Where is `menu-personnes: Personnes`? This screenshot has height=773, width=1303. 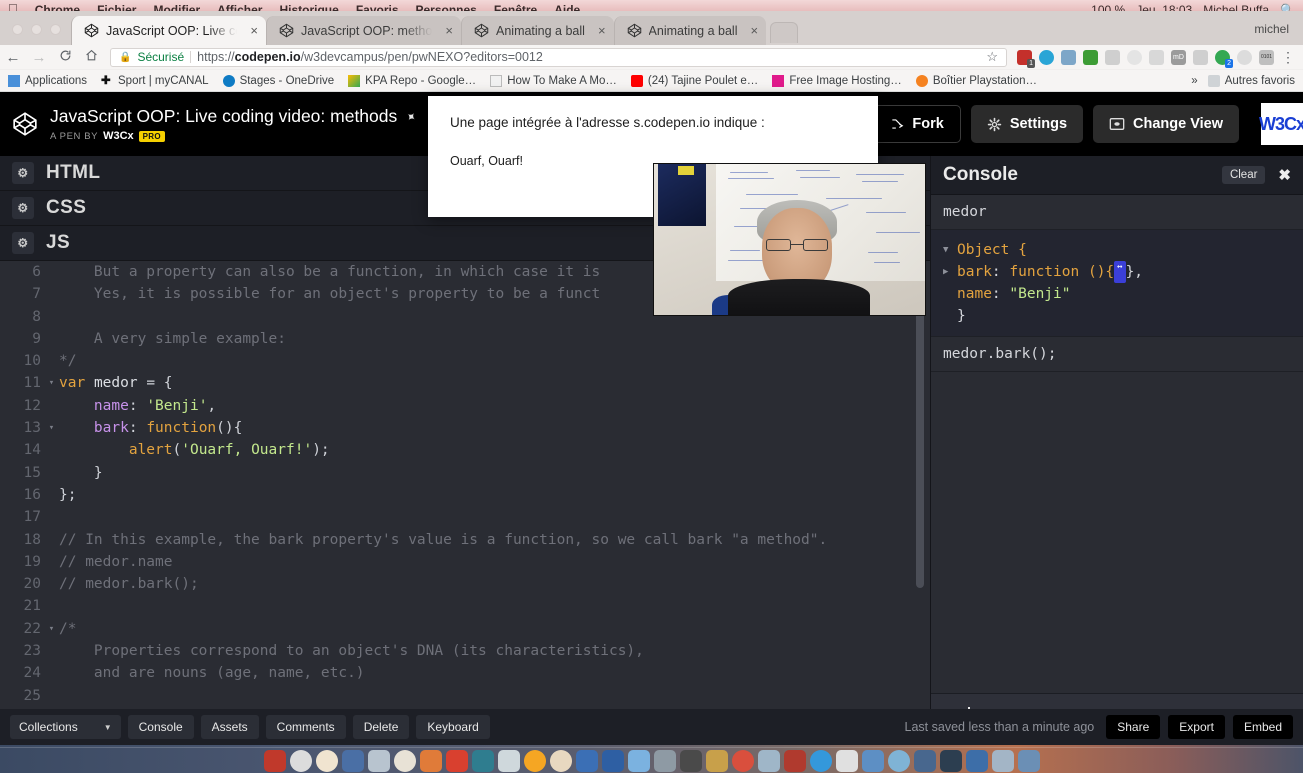
menu-personnes: Personnes is located at coordinates (446, 7).